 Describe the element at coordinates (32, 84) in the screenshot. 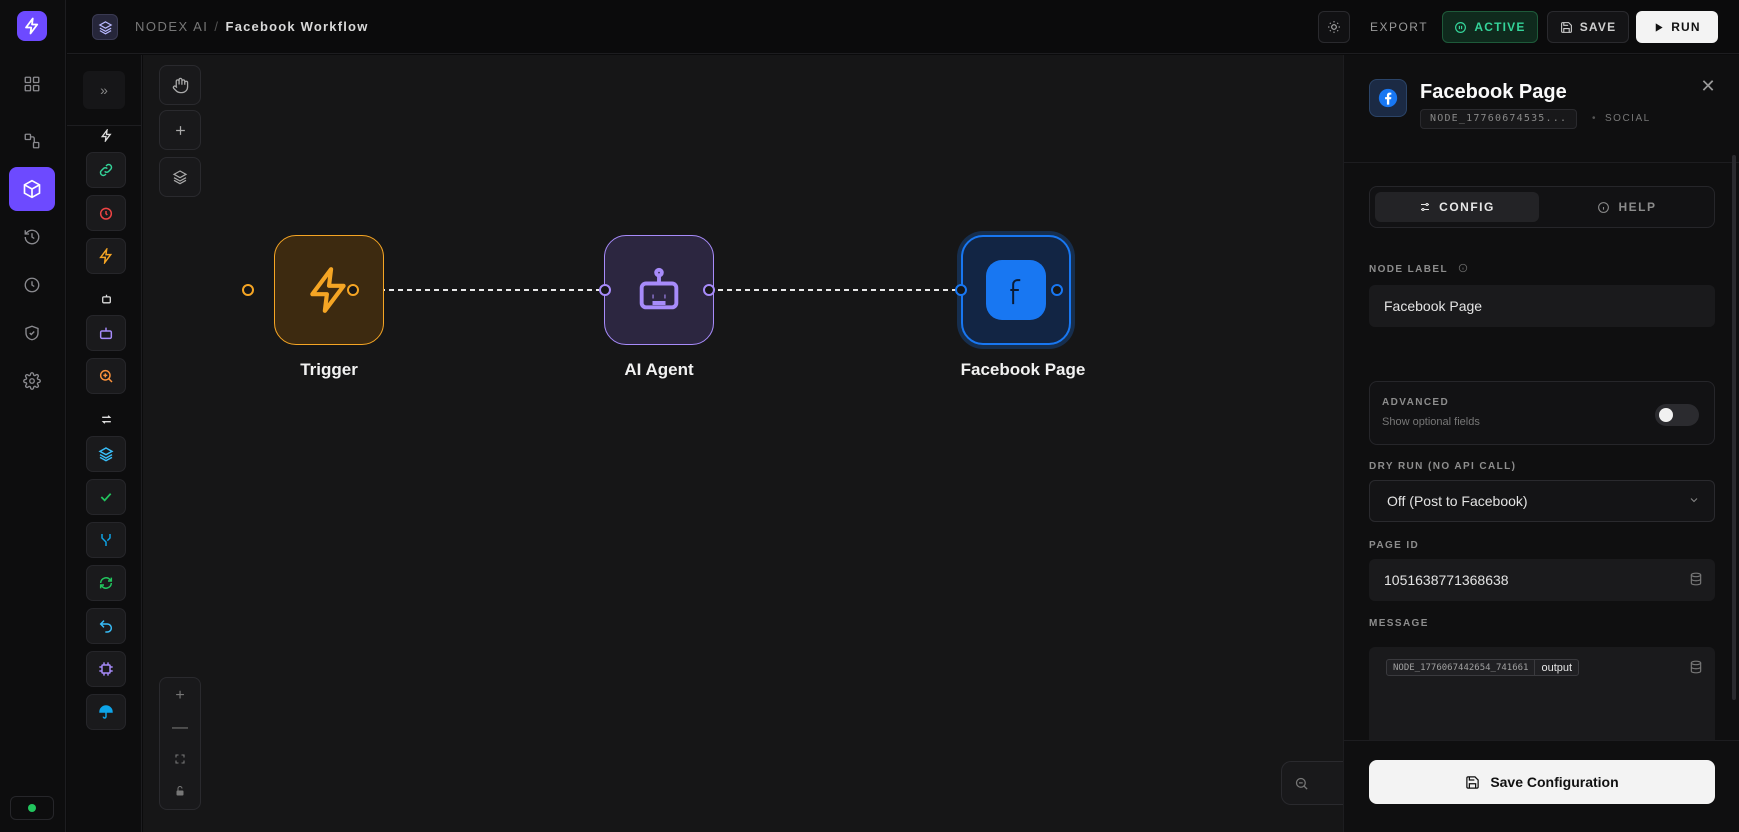

I see `dashboard-icon` at that location.